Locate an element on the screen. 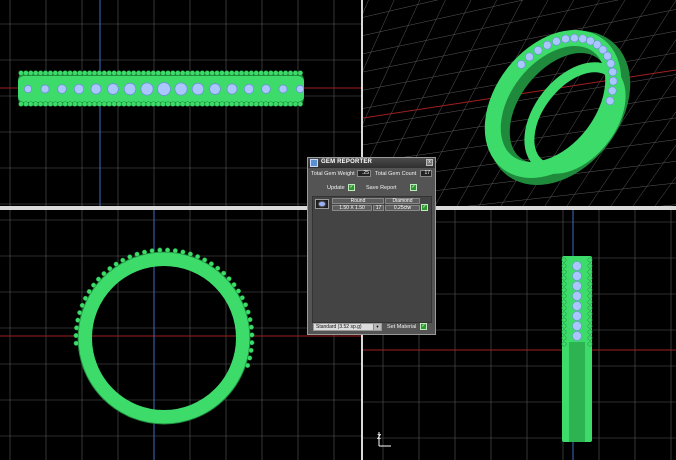 The width and height of the screenshot is (676, 460). axis-z-label: Z is located at coordinates (379, 437).